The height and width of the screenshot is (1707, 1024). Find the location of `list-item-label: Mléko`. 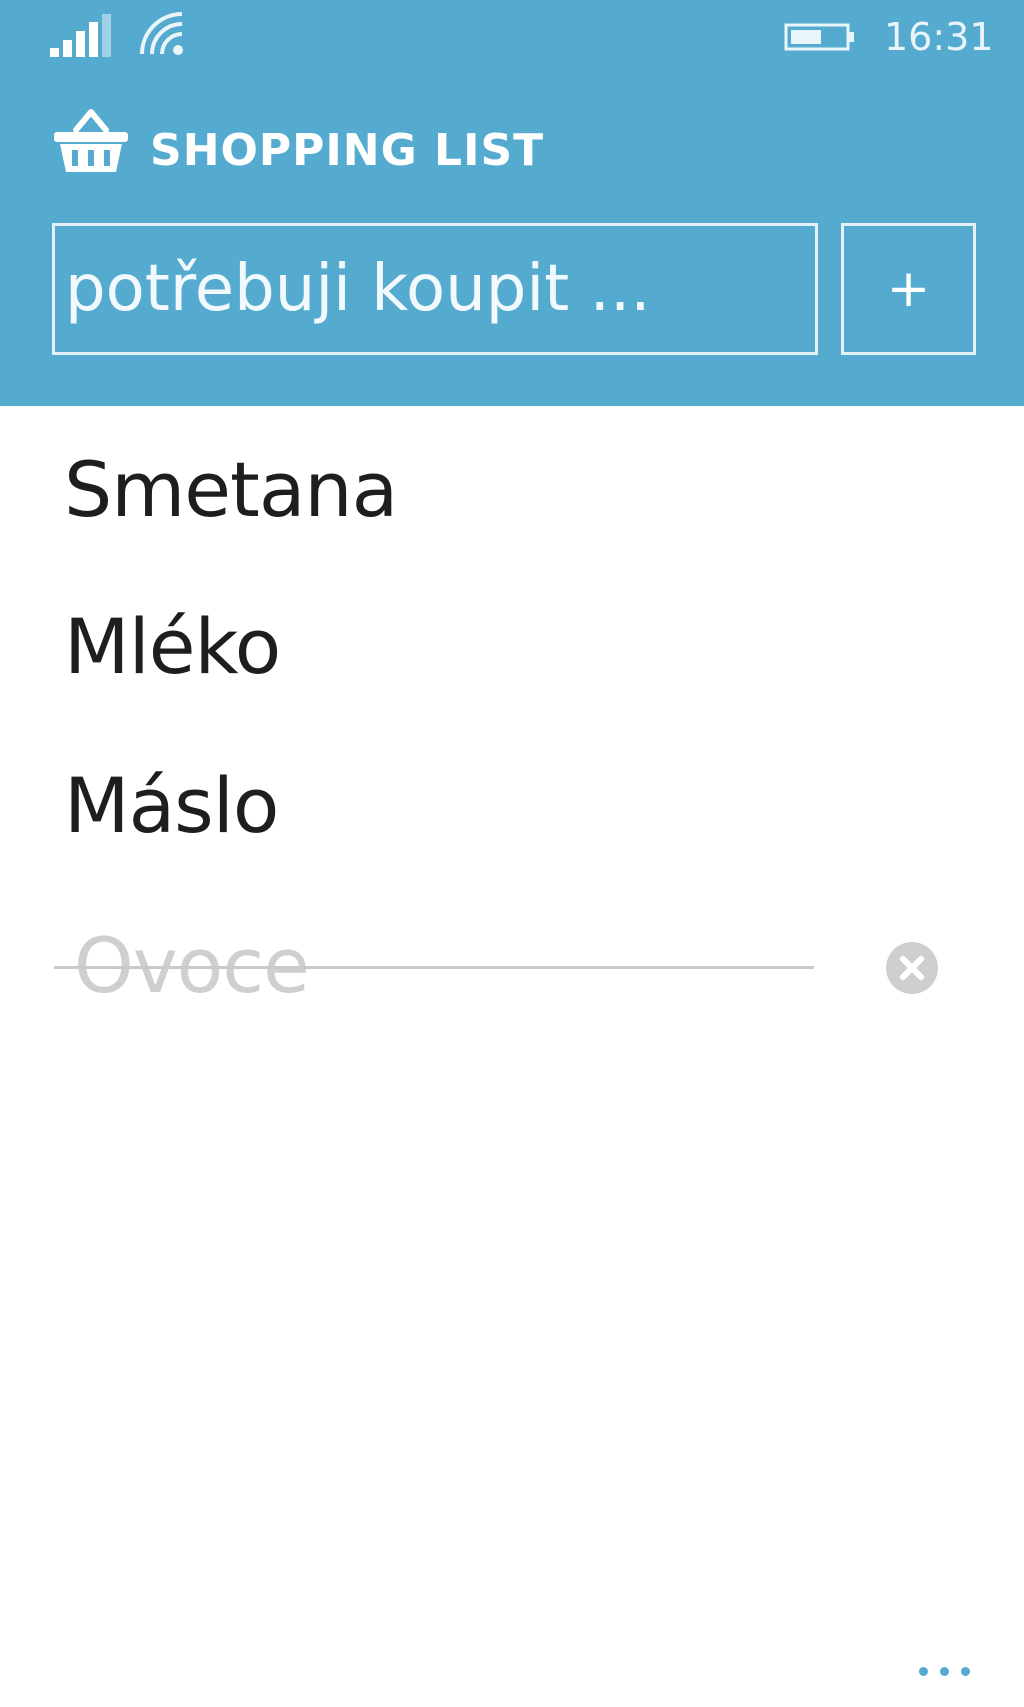

list-item-label: Mléko is located at coordinates (172, 646).